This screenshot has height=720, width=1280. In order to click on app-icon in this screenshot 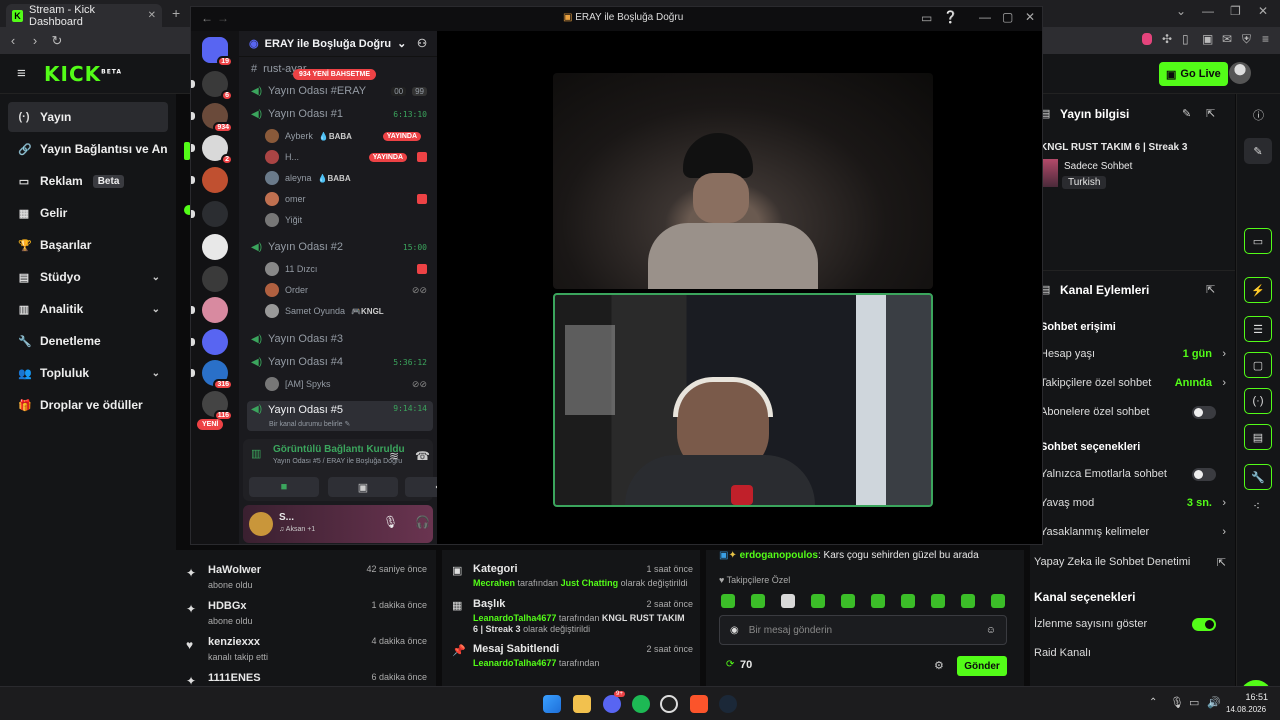, I will do `click(669, 704)`.